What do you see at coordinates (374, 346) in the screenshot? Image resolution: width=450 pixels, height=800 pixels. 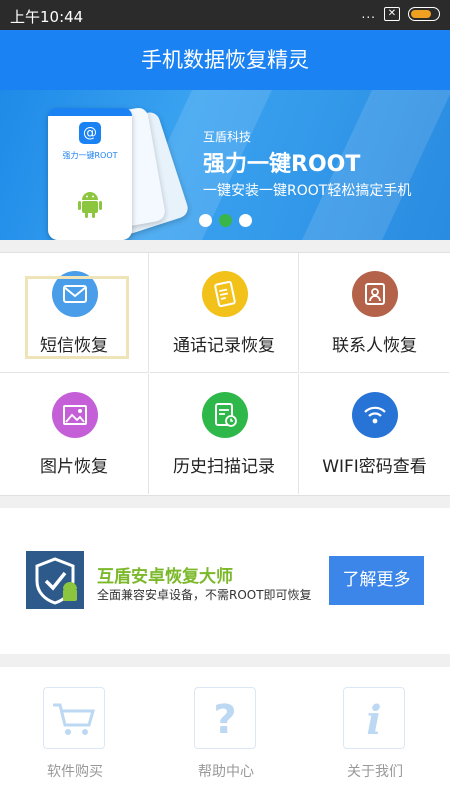 I see `contacts-recovery-label: 联系人恢复` at bounding box center [374, 346].